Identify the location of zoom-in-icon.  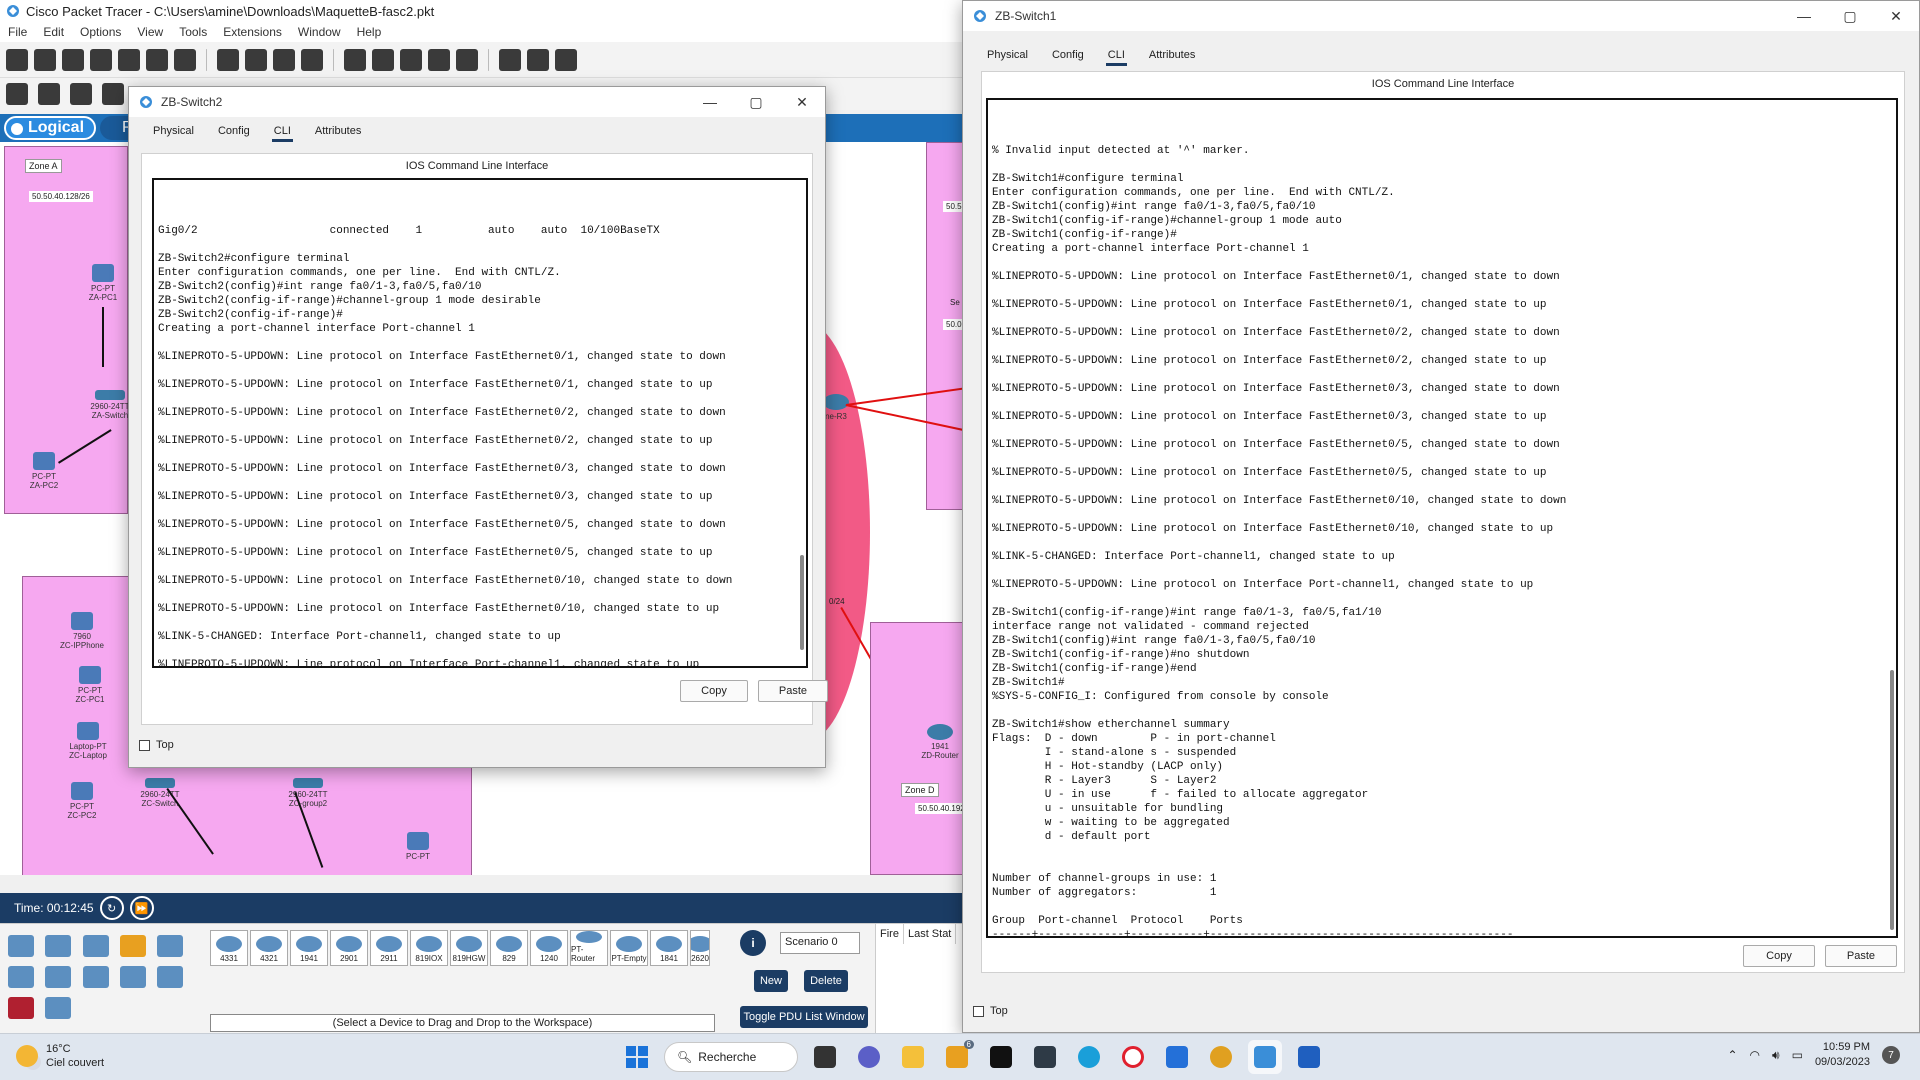
(355, 59).